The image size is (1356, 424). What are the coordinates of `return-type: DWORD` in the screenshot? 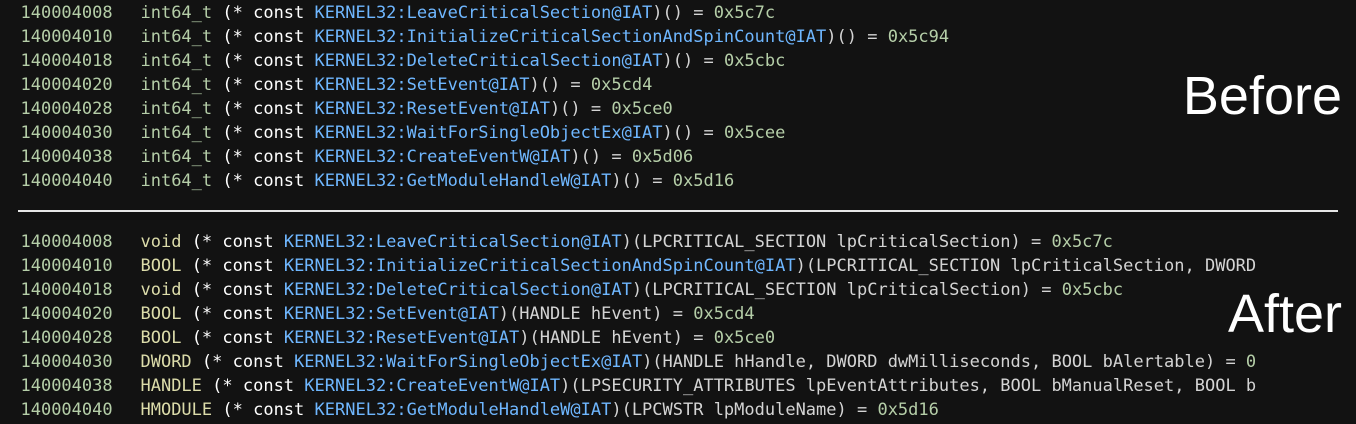 It's located at (166, 362).